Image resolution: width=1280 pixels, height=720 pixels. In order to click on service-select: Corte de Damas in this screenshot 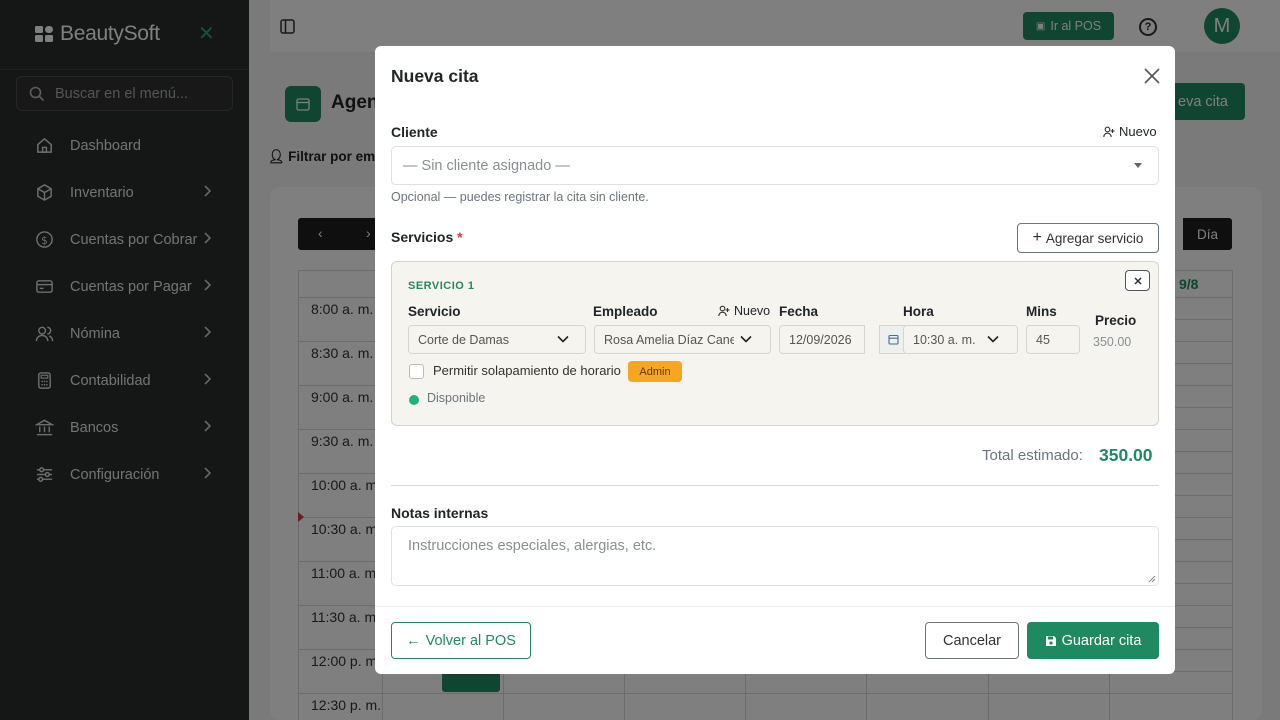, I will do `click(497, 339)`.